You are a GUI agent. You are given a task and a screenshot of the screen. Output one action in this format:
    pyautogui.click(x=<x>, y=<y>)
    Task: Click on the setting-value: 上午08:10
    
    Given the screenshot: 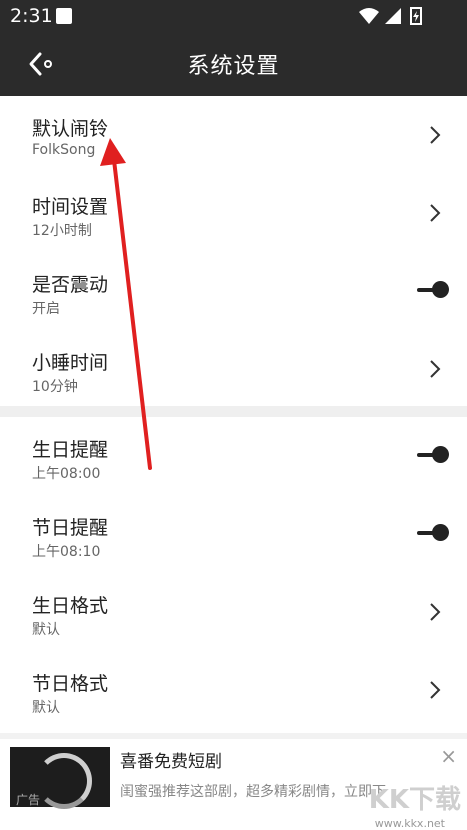 What is the action you would take?
    pyautogui.click(x=66, y=552)
    